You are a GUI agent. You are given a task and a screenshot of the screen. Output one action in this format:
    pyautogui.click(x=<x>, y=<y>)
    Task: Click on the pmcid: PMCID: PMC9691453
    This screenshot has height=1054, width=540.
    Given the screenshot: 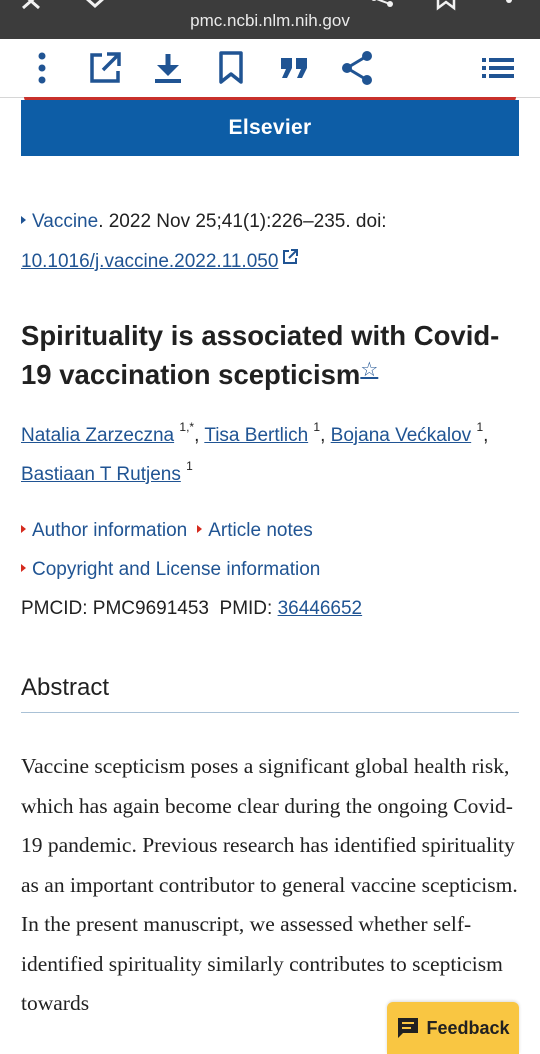 What is the action you would take?
    pyautogui.click(x=115, y=608)
    